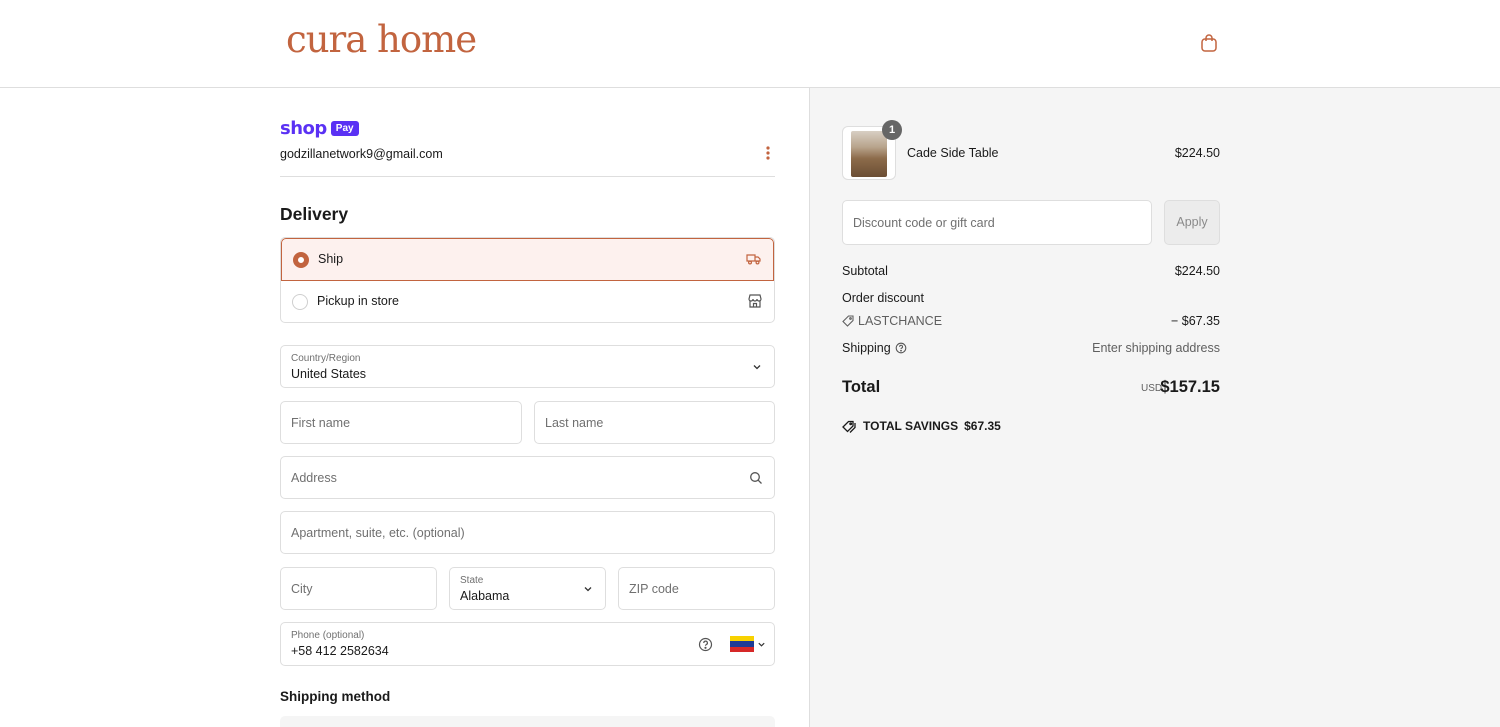 The height and width of the screenshot is (727, 1500). I want to click on phone-label: Phone (optional), so click(328, 635).